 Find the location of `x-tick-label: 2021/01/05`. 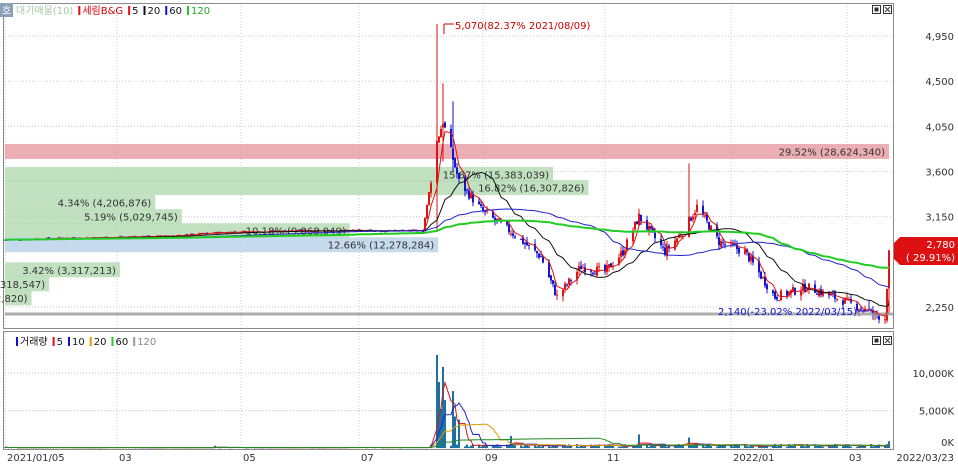

x-tick-label: 2021/01/05 is located at coordinates (36, 458).